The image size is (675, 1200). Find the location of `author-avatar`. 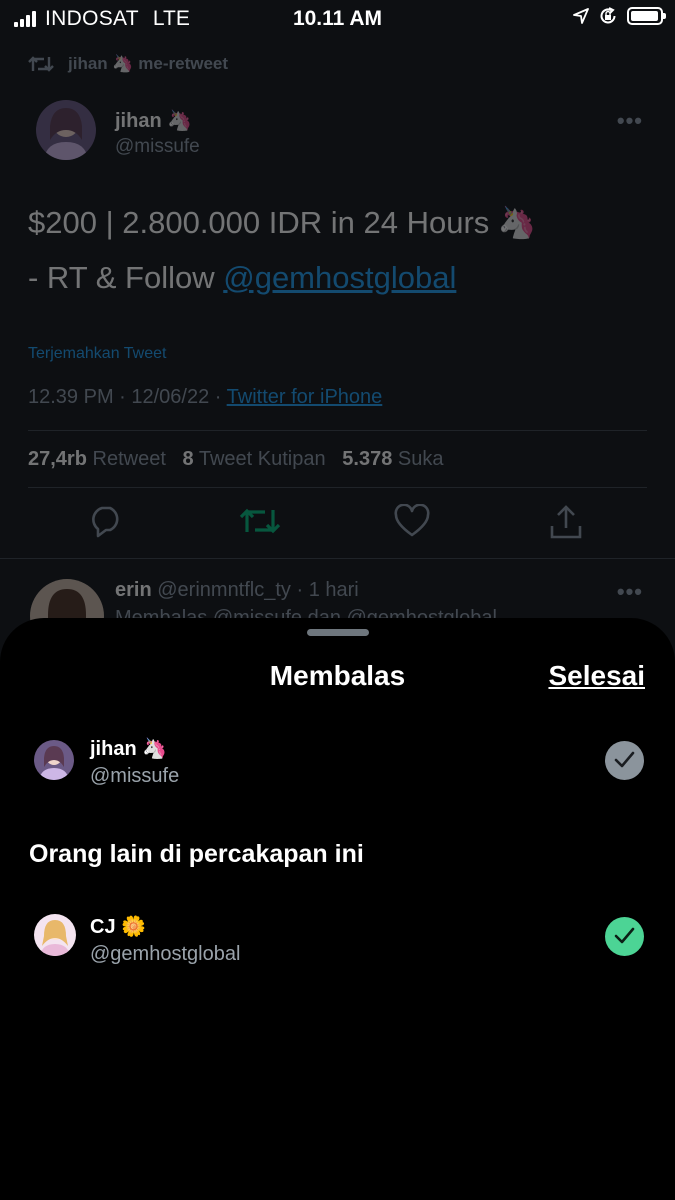

author-avatar is located at coordinates (66, 130).